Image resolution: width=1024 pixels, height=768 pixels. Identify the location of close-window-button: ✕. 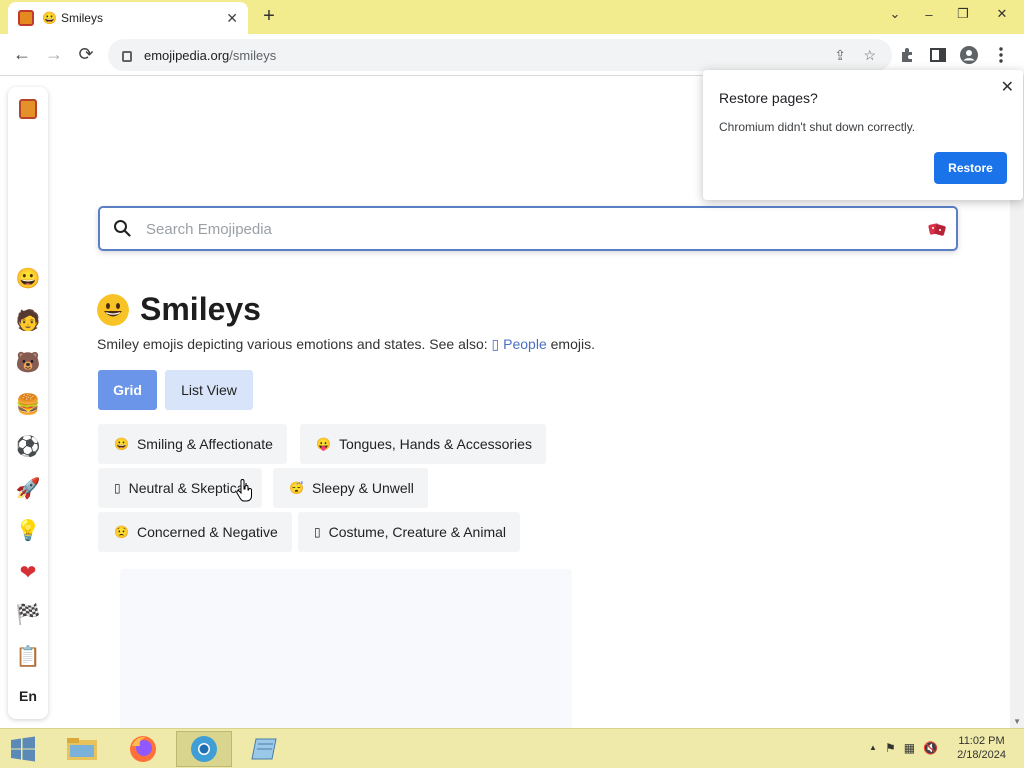
(1002, 14).